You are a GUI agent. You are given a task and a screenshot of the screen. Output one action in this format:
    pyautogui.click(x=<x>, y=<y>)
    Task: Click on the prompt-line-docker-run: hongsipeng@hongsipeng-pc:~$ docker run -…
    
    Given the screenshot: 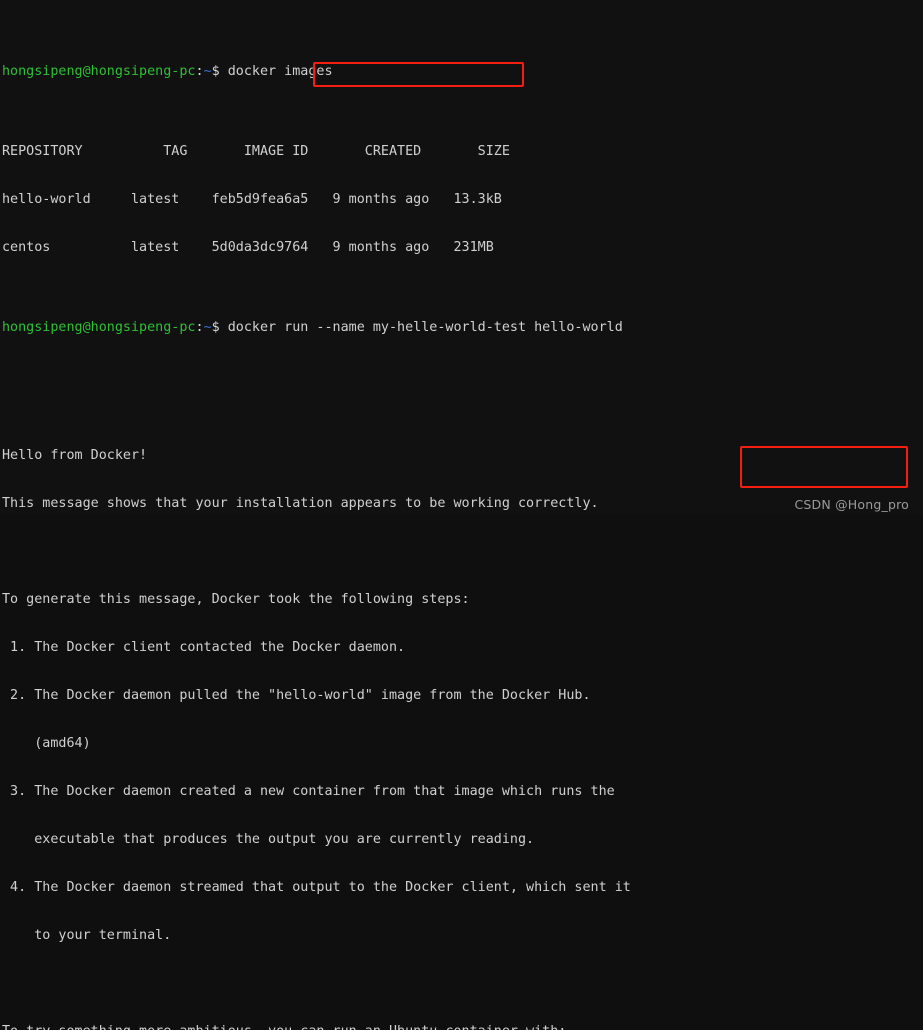 What is the action you would take?
    pyautogui.click(x=462, y=328)
    